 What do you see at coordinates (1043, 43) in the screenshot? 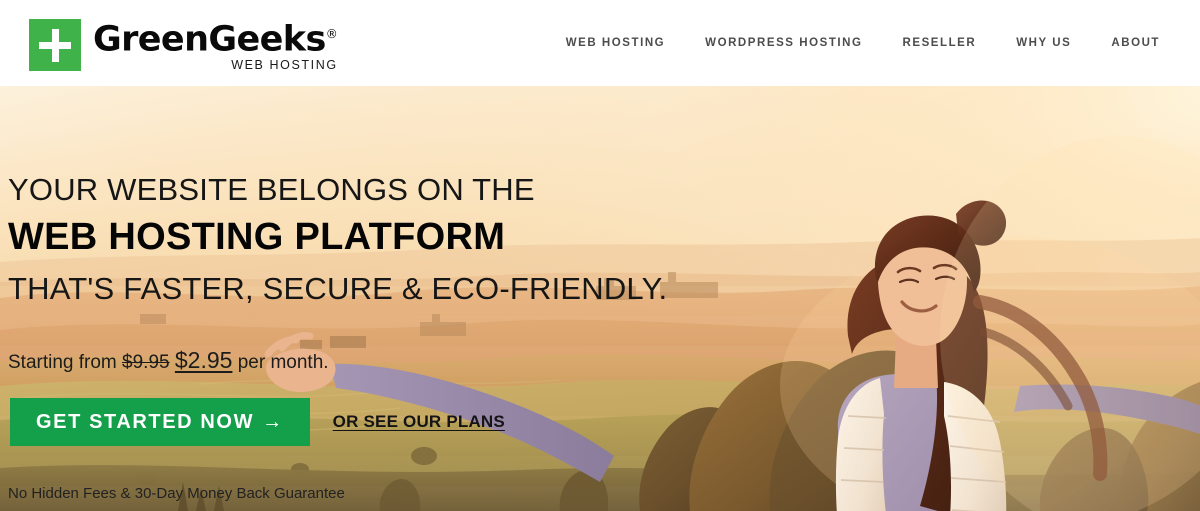
I see `nav-item-why-us: WHY US` at bounding box center [1043, 43].